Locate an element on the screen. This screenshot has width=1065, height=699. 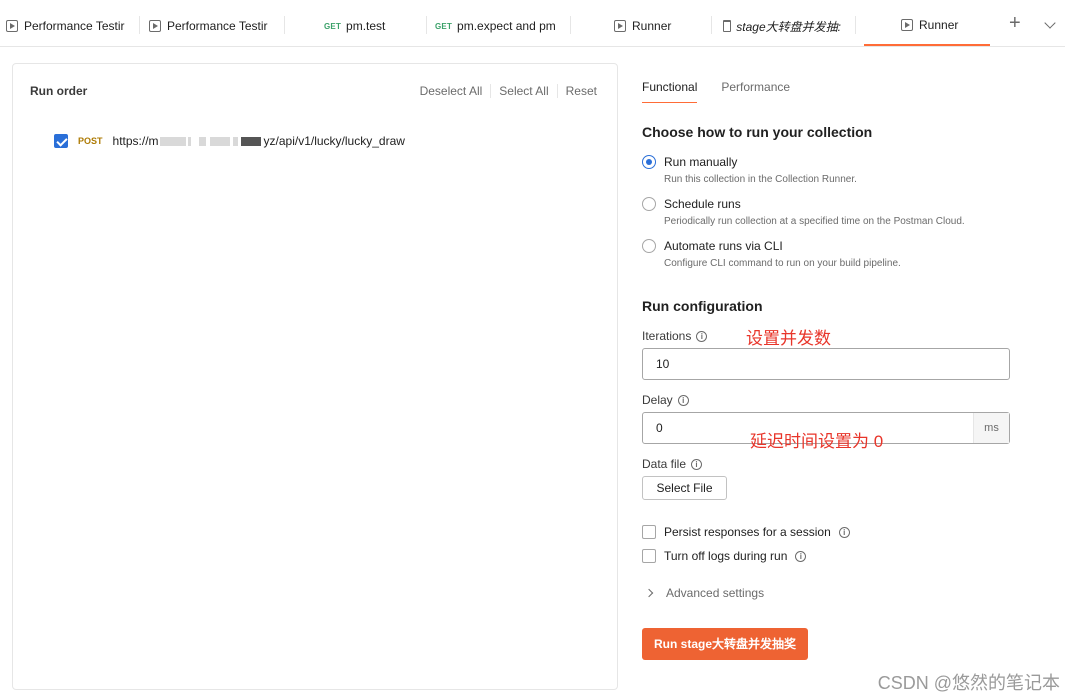
request-checkbox is located at coordinates (61, 141).